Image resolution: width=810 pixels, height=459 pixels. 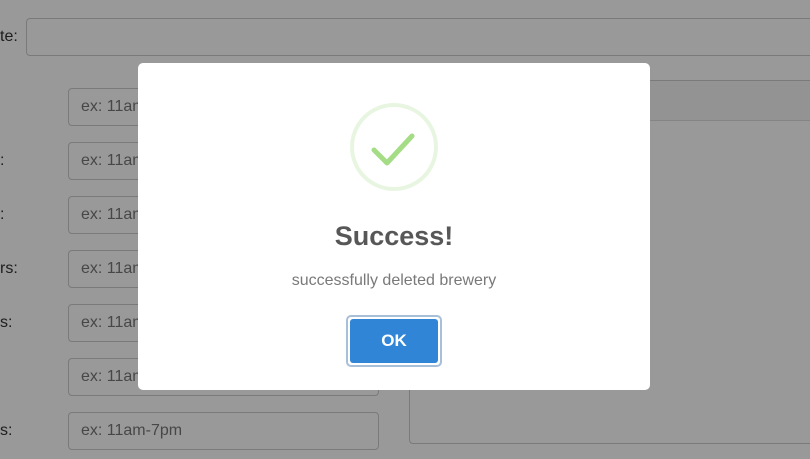 I want to click on ok-button-label: OK, so click(x=394, y=341).